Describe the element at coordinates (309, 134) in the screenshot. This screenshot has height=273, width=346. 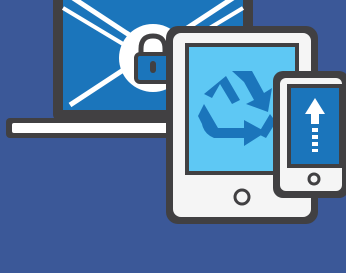
I see `smartphone-icon` at that location.